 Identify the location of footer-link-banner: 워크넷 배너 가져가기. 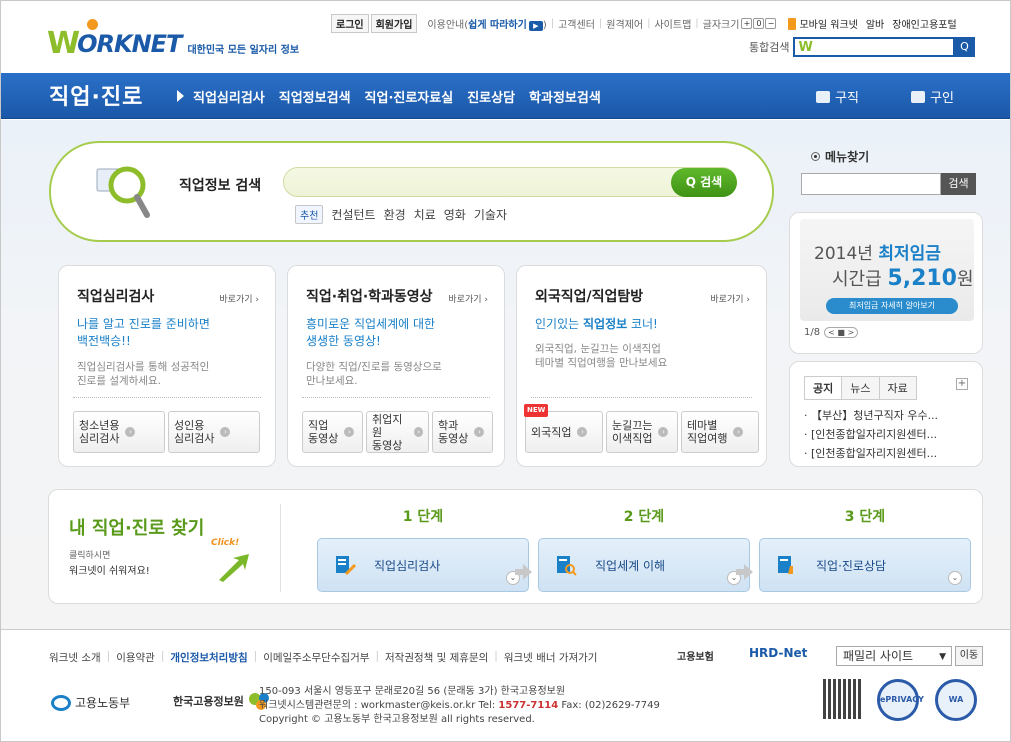
(551, 657).